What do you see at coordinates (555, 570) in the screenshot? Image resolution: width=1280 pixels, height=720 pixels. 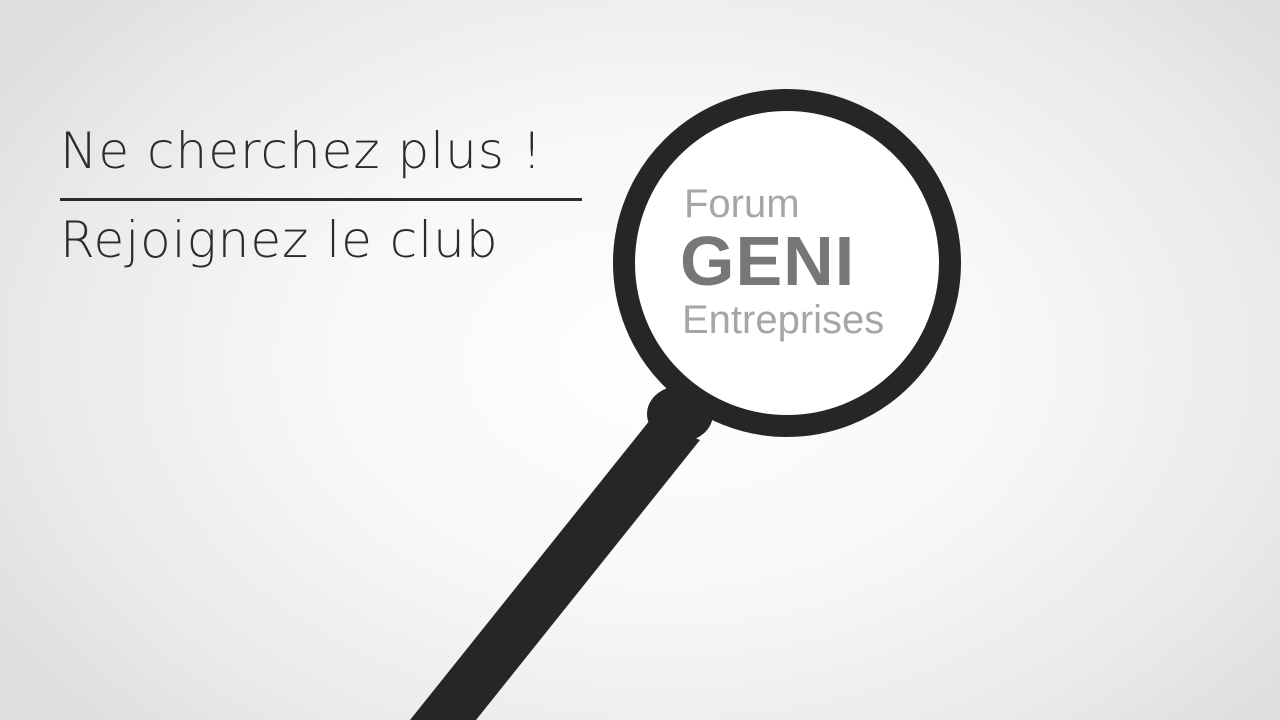 I see `magnifier-handle` at bounding box center [555, 570].